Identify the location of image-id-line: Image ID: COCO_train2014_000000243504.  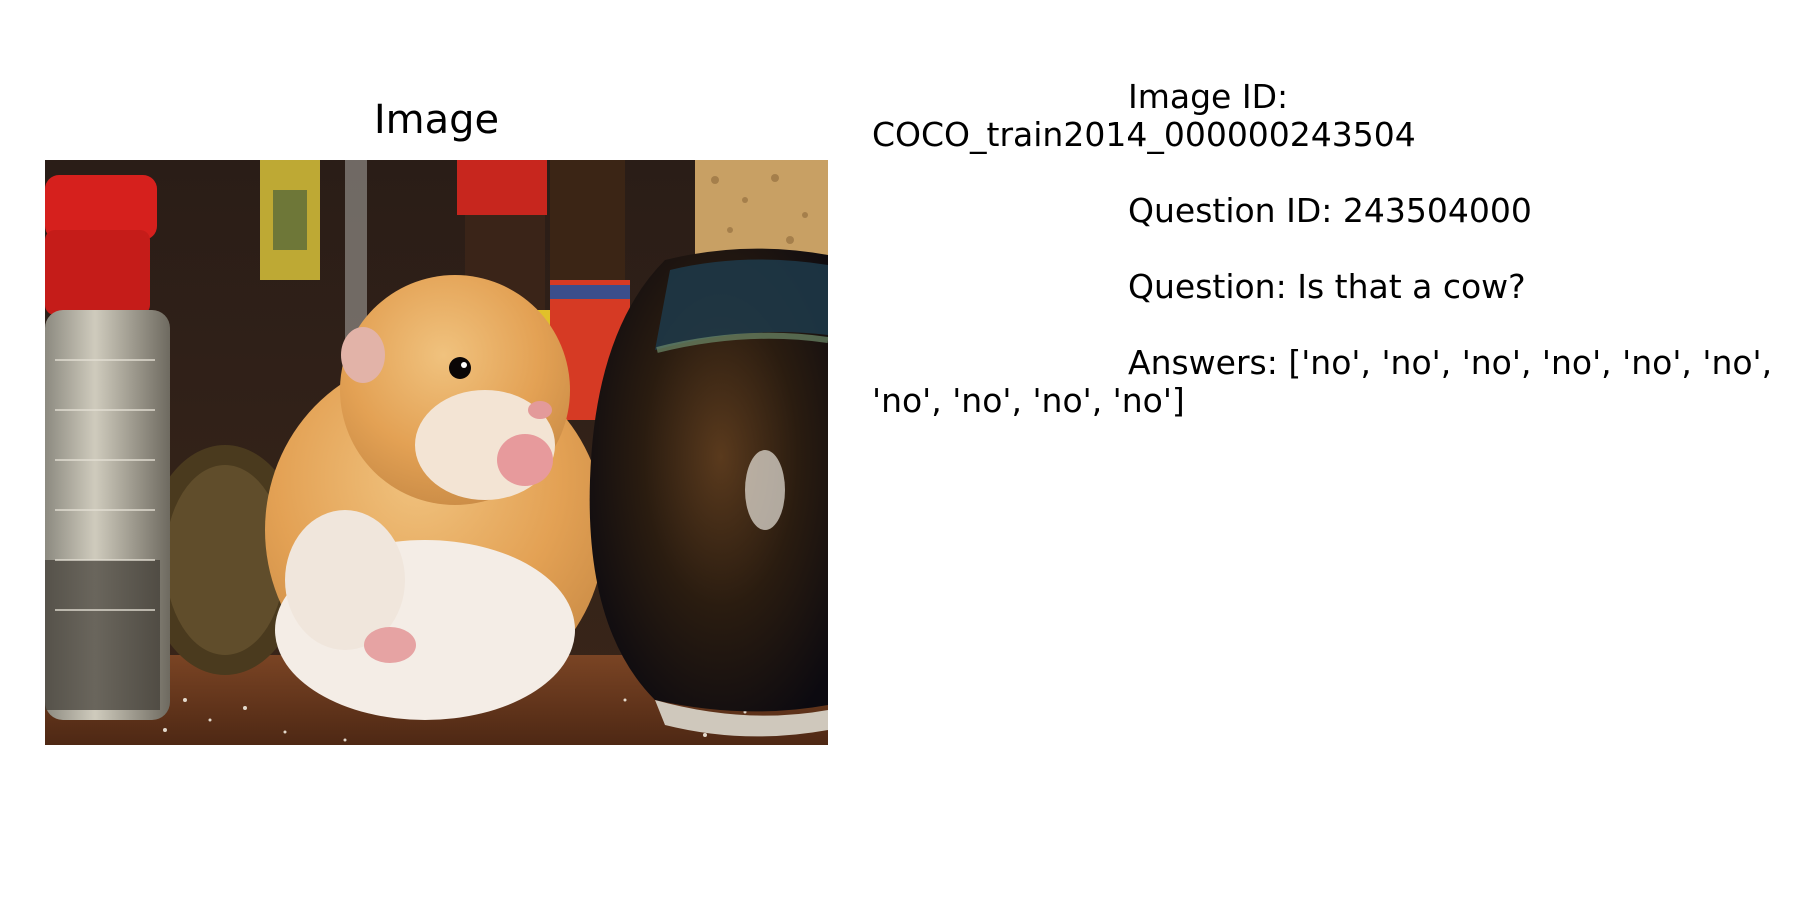
(1332, 116).